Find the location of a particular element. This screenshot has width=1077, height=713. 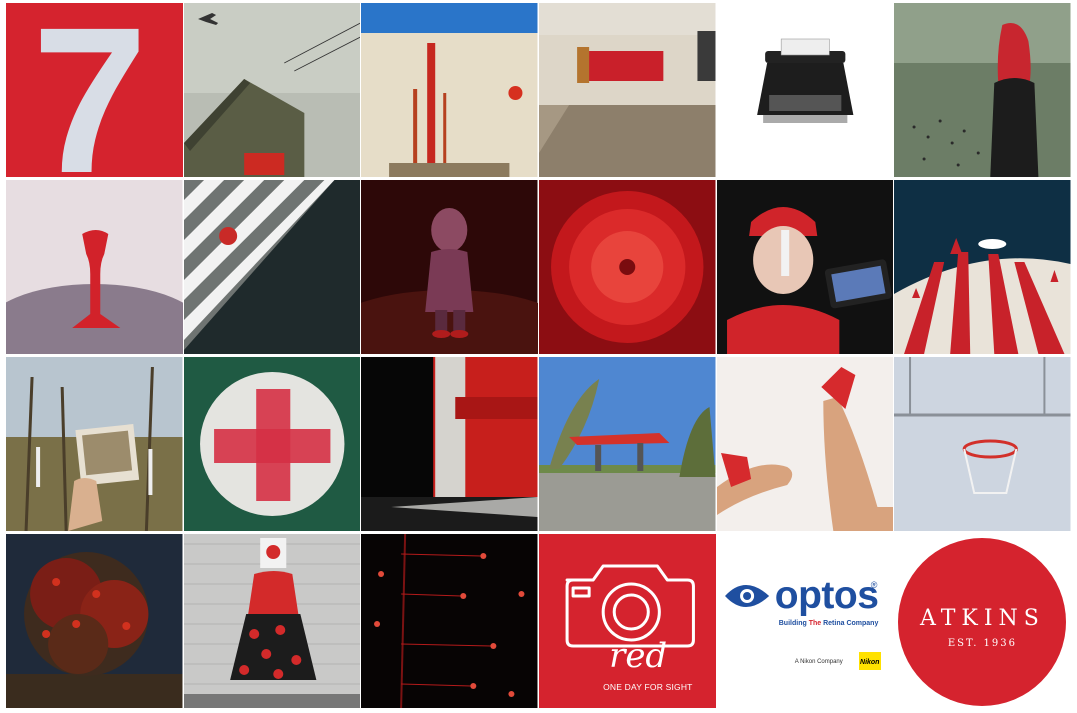

tile-woman-red-scarf is located at coordinates (982, 90).